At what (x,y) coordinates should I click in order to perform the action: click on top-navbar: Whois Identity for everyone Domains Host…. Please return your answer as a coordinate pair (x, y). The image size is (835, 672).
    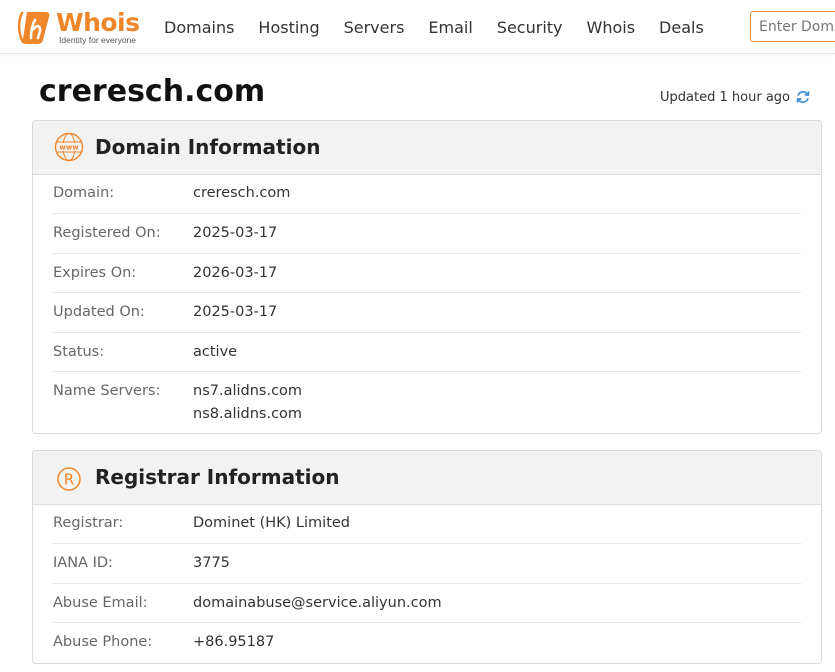
    Looking at the image, I should click on (417, 27).